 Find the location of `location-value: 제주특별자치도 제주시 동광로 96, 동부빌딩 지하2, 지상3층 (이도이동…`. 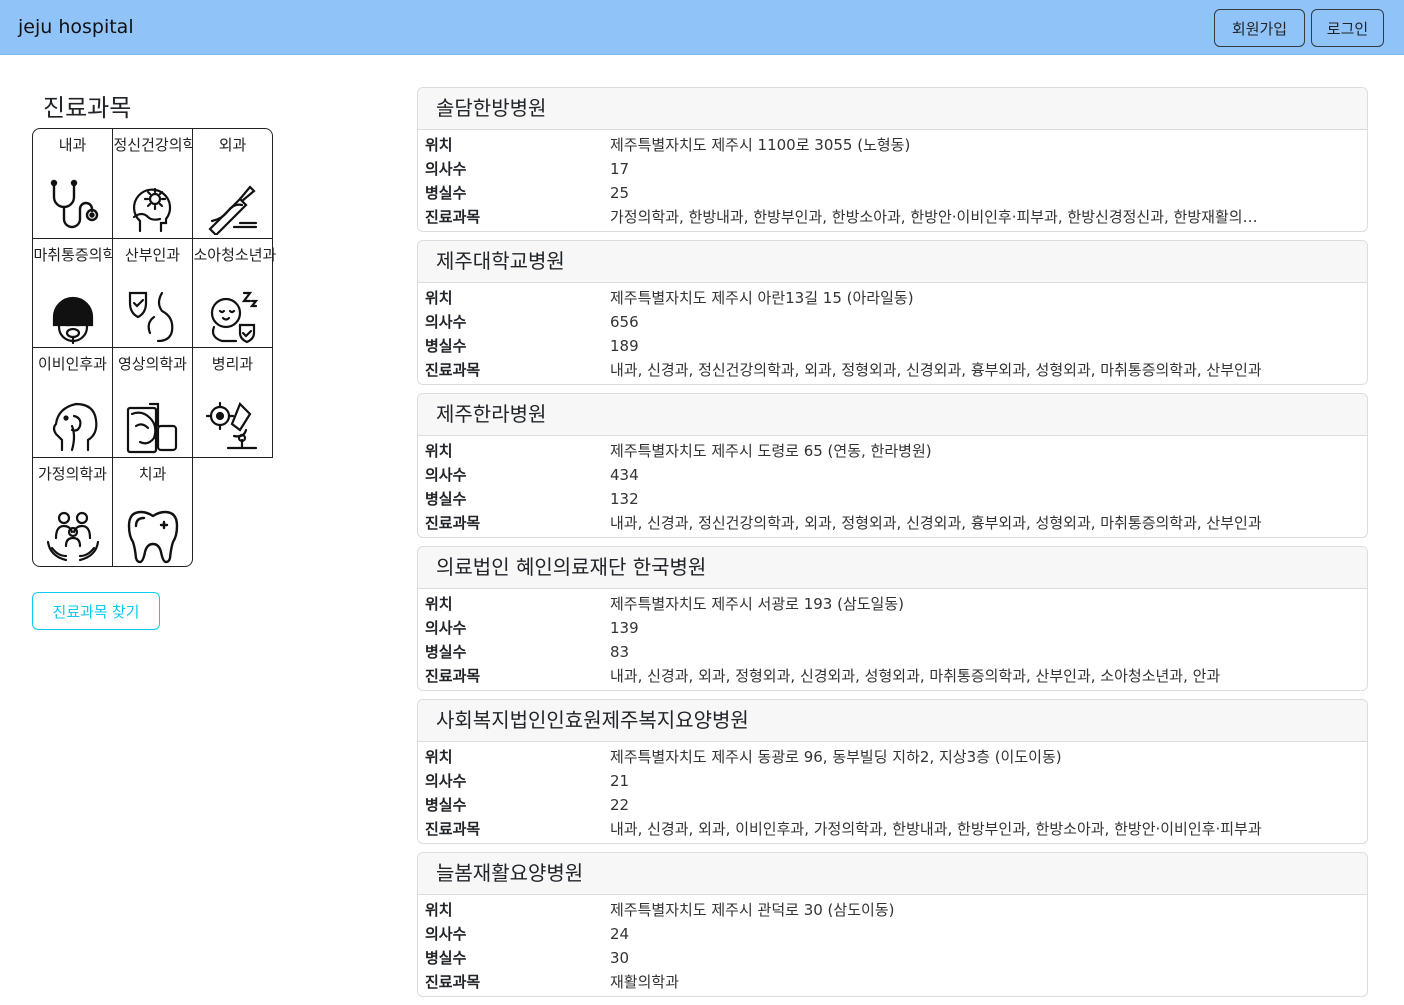

location-value: 제주특별자치도 제주시 동광로 96, 동부빌딩 지하2, 지상3층 (이도이동… is located at coordinates (836, 757).